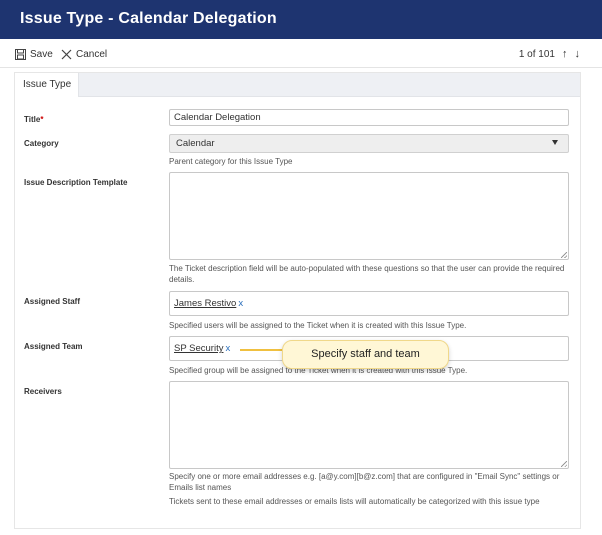 The image size is (602, 535). I want to click on title-label: Title*, so click(33, 119).